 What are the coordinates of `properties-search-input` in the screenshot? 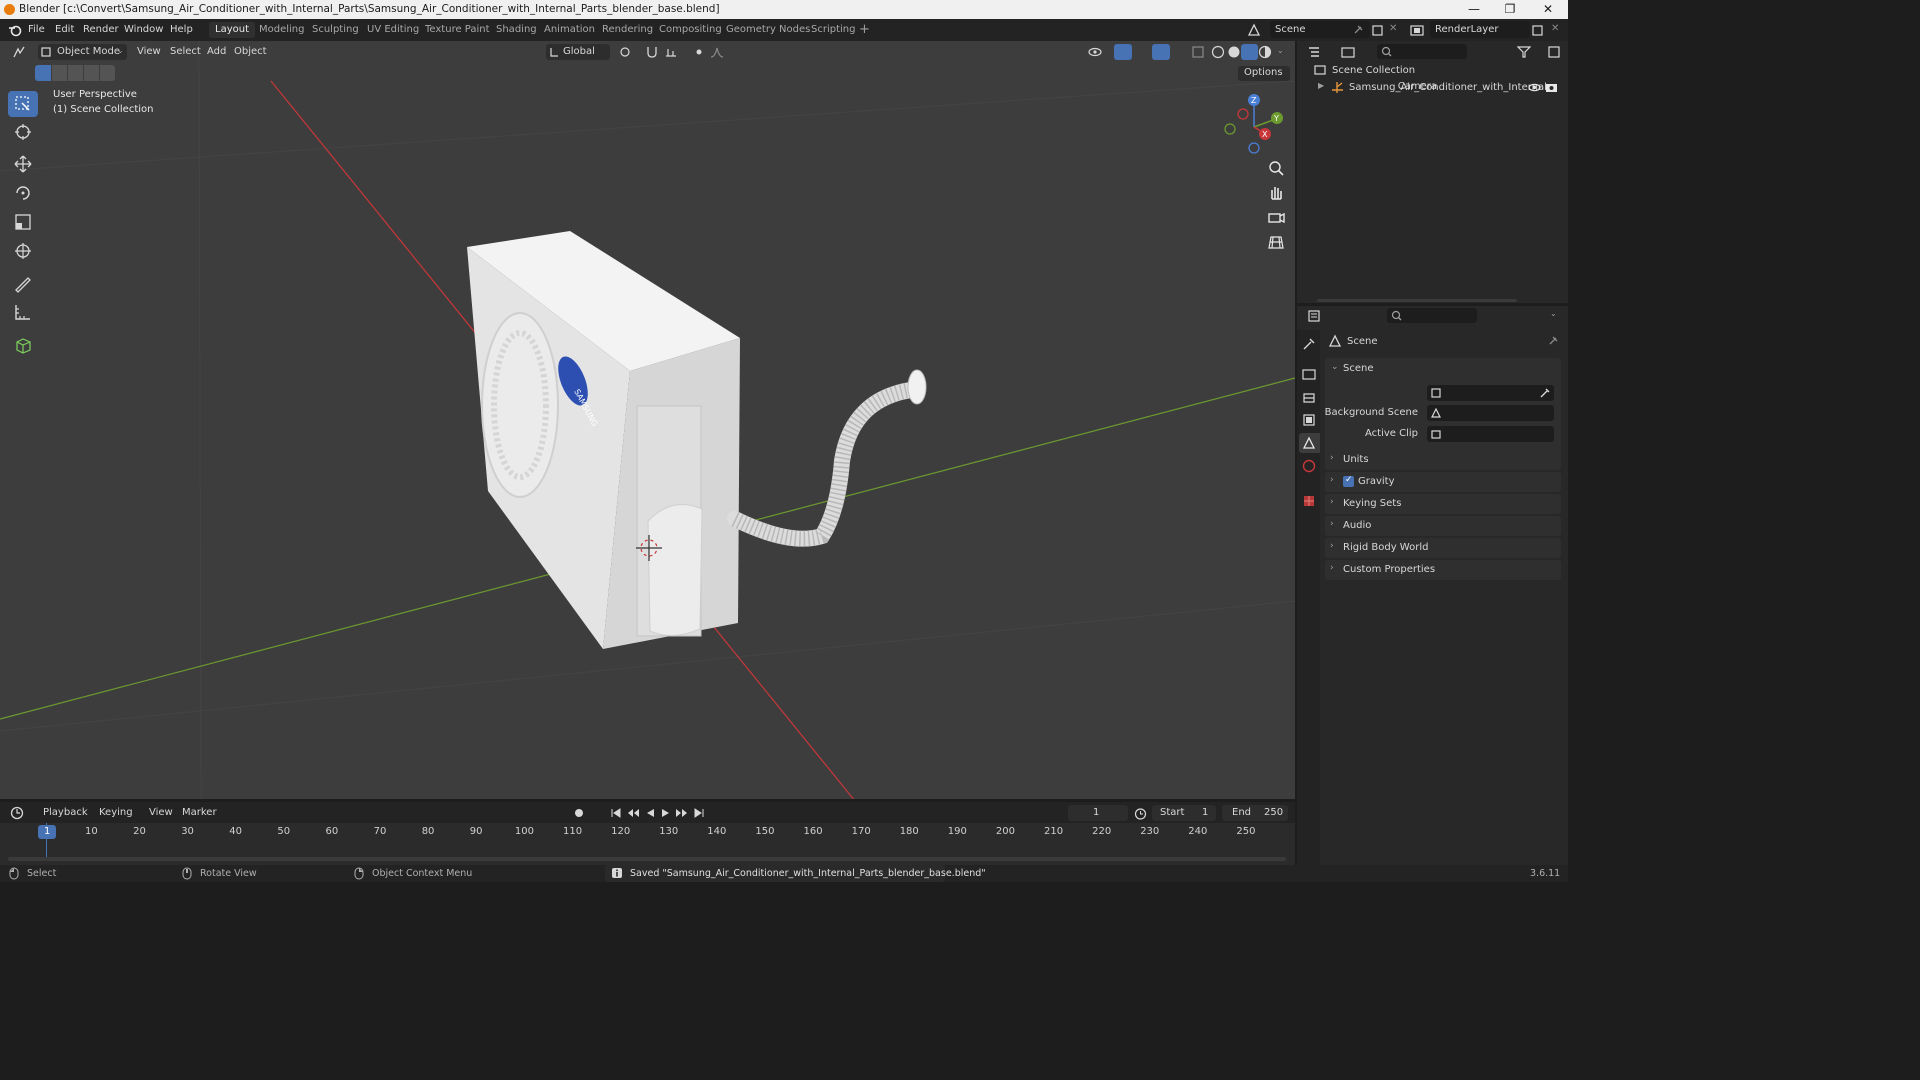 It's located at (1432, 315).